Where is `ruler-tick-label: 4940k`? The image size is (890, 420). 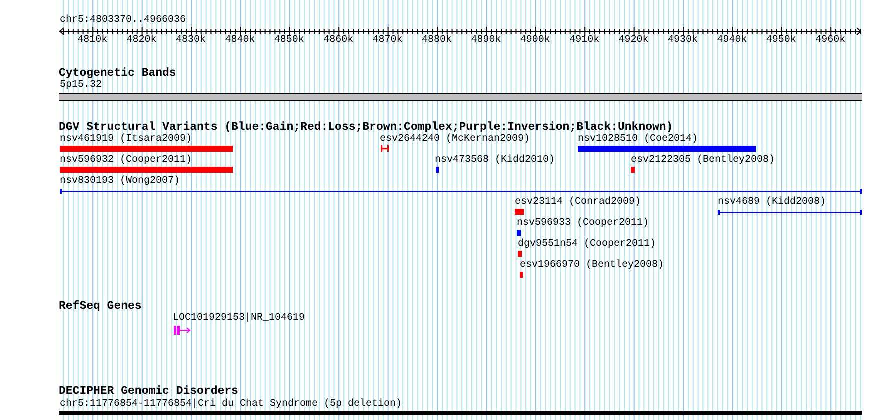
ruler-tick-label: 4940k is located at coordinates (732, 41).